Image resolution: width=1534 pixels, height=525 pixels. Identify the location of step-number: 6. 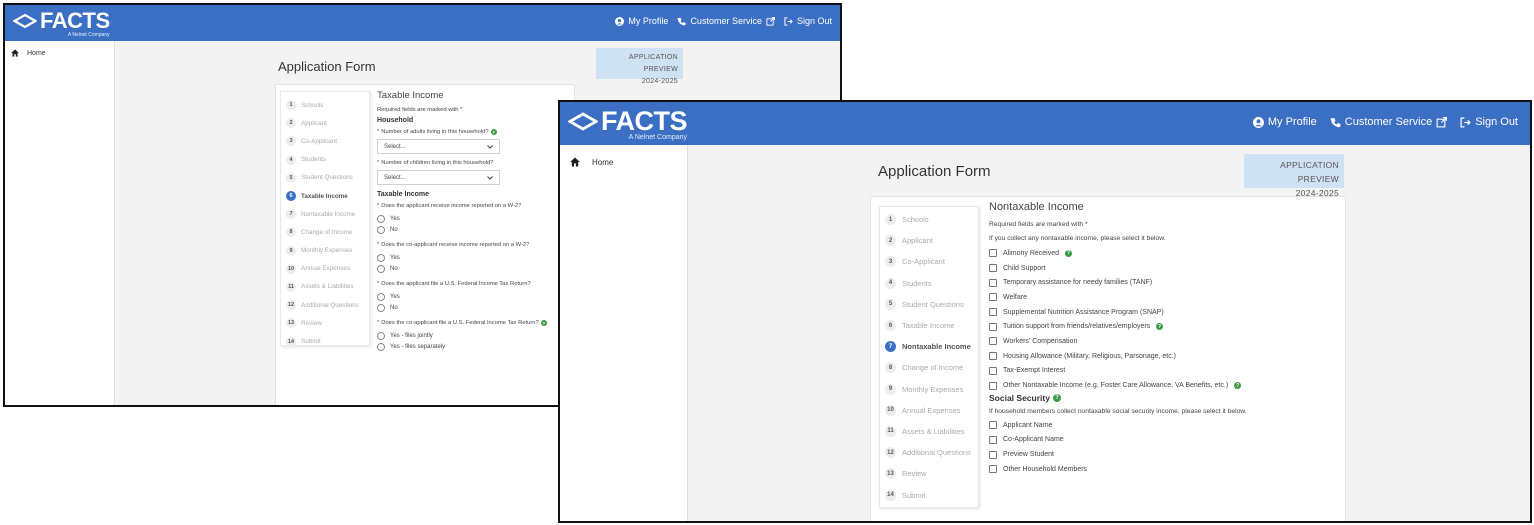
(890, 326).